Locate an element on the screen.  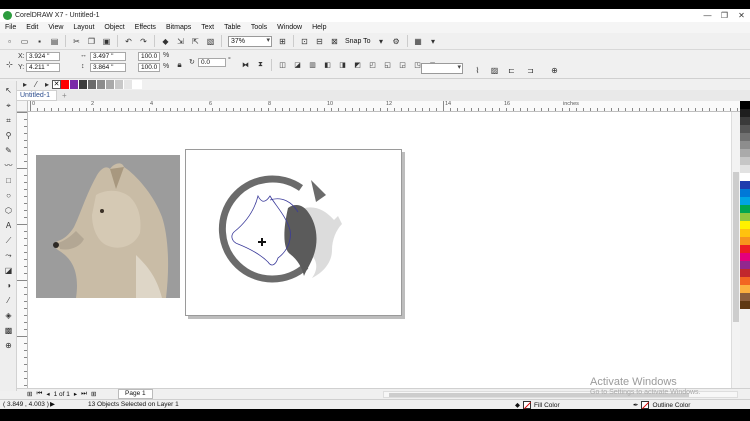
show-guidelines-icon: ⊠ is located at coordinates (334, 41).